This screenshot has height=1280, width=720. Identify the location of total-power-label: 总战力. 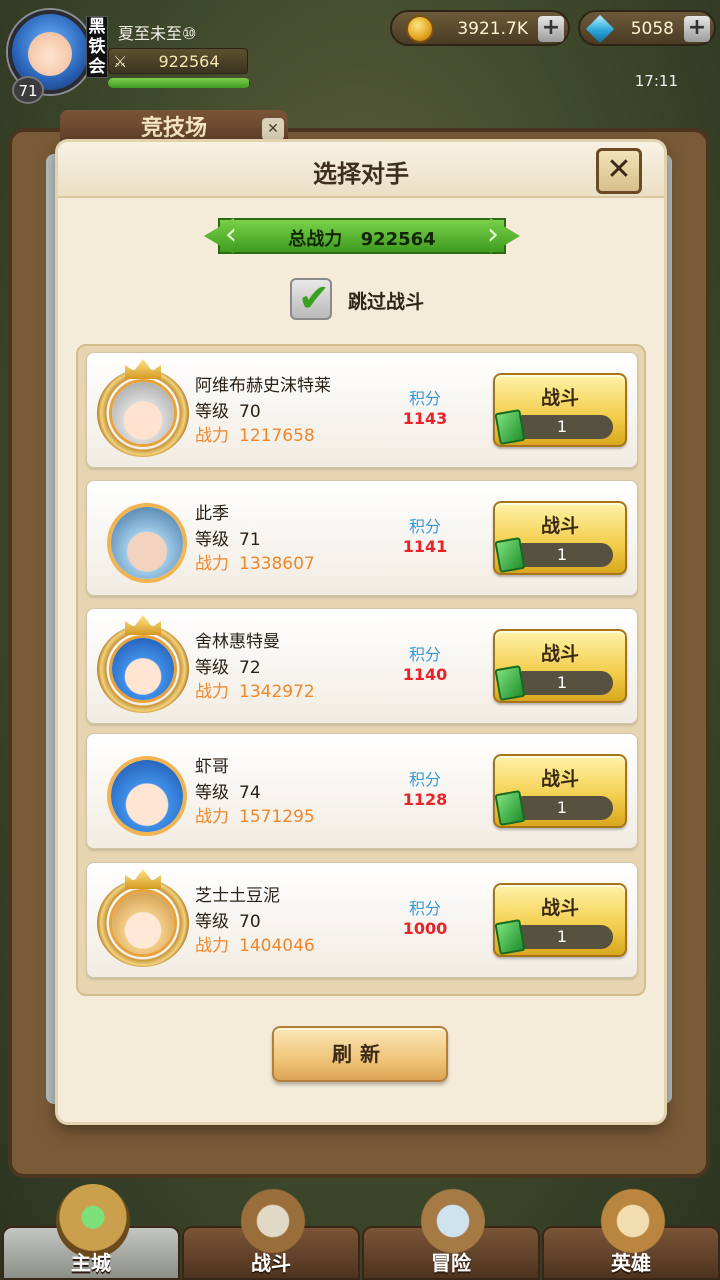
(315, 239).